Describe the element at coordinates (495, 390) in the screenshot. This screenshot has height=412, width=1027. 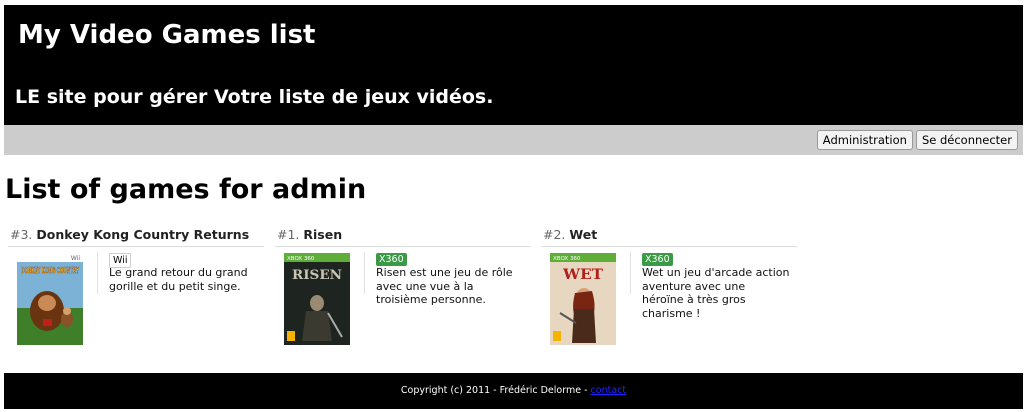
I see `copyright-text: Copyright (c) 2011 - Frédéric Delorme -` at that location.